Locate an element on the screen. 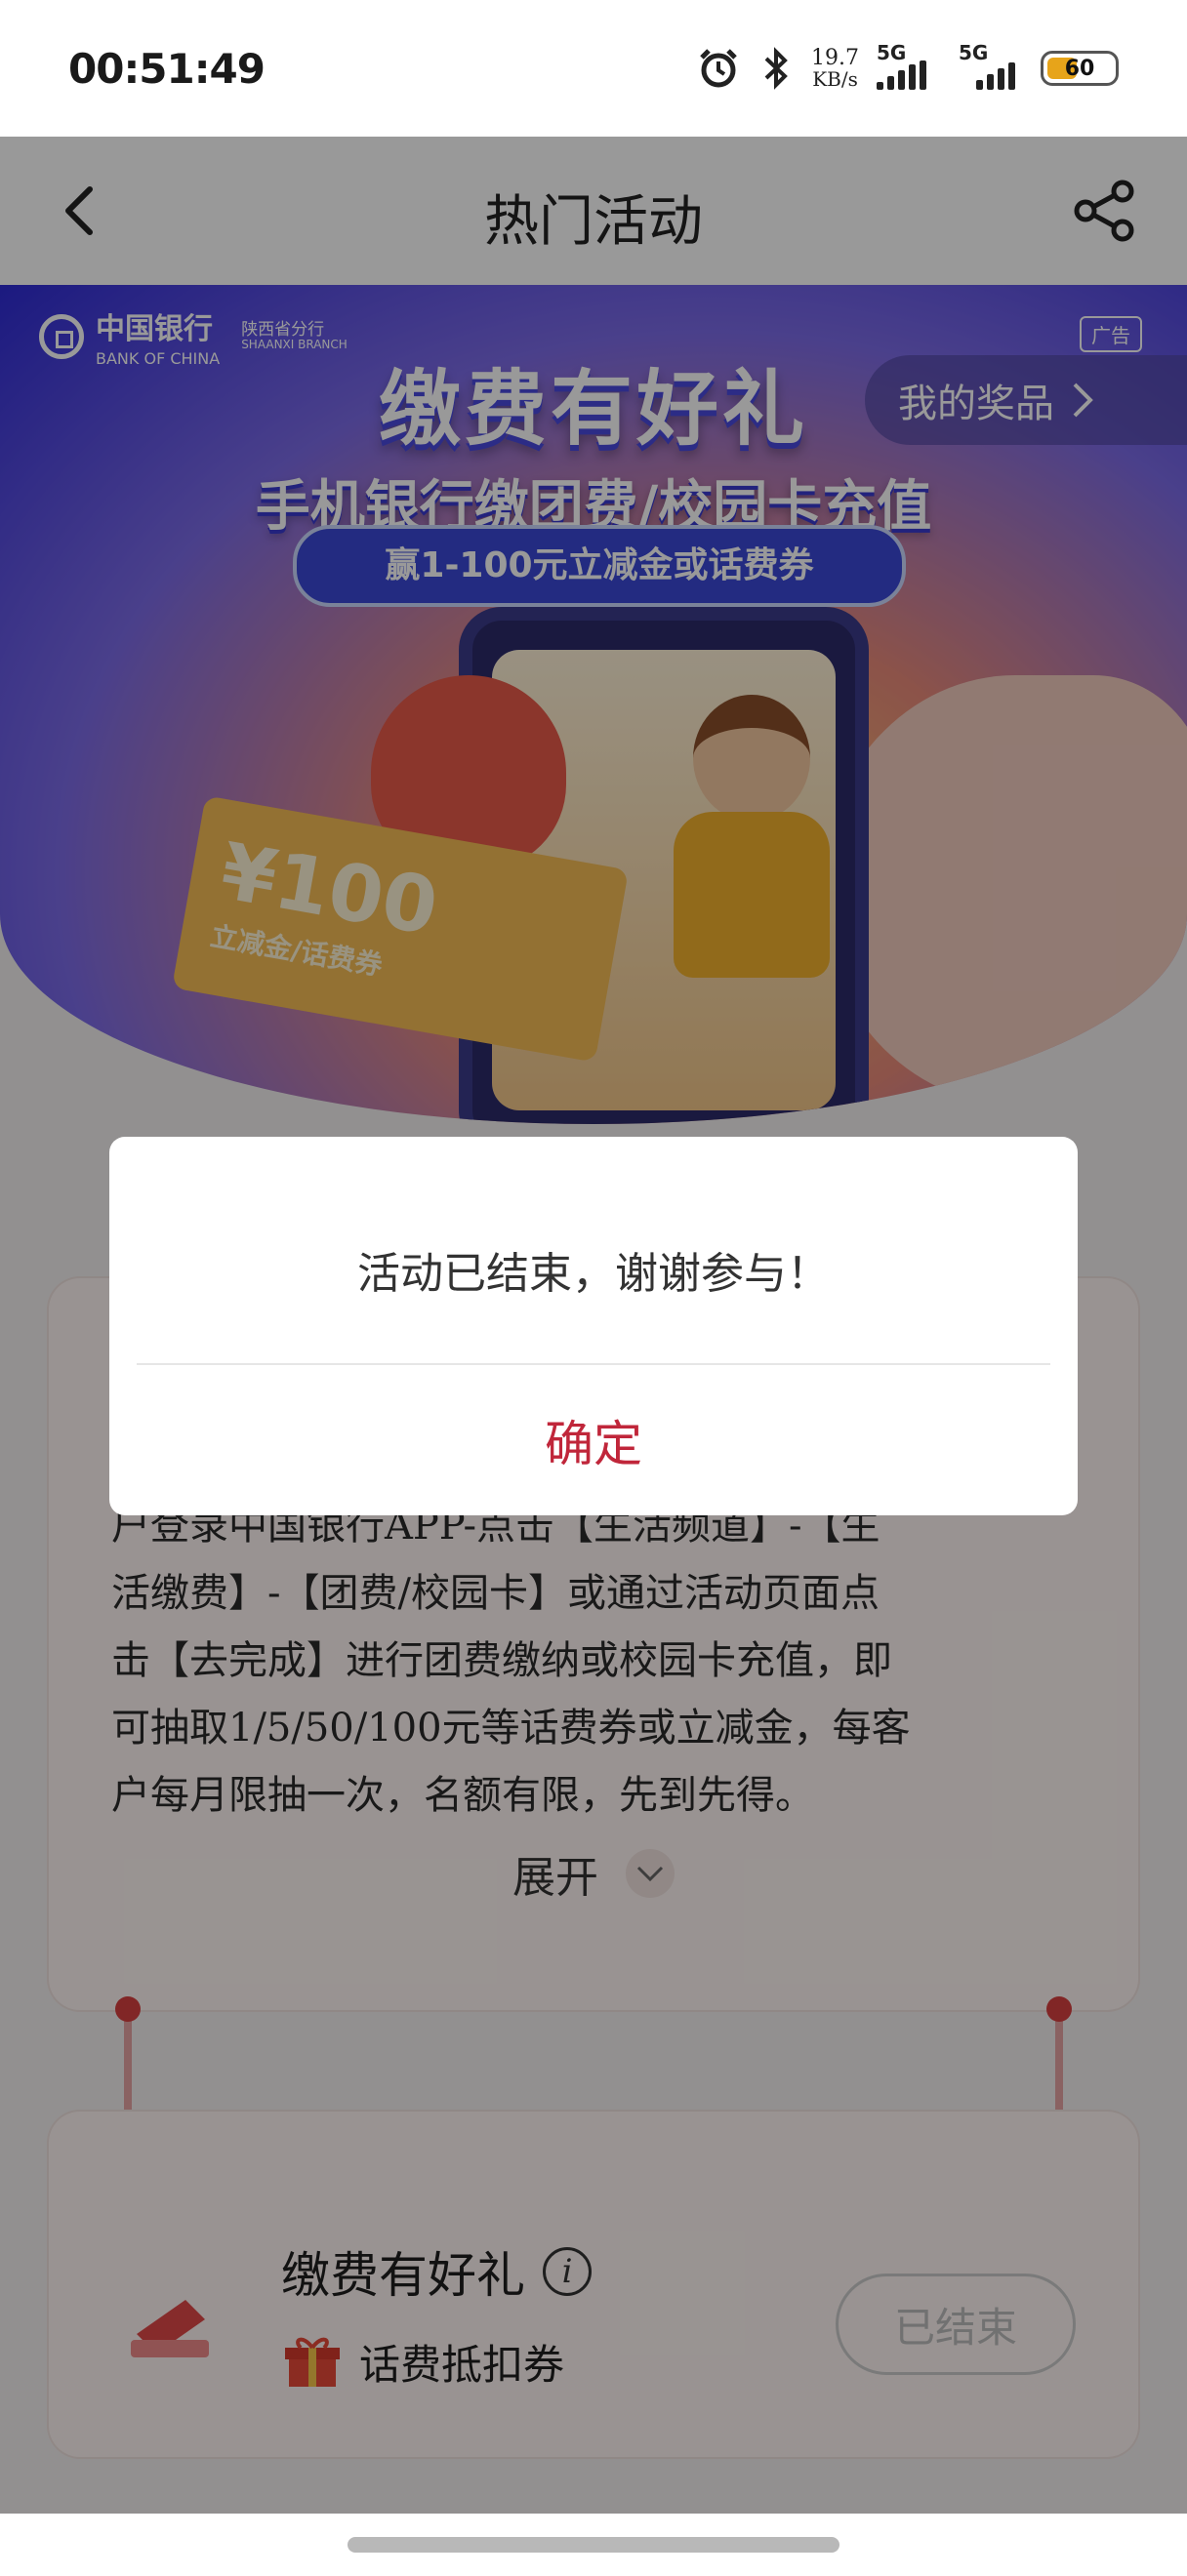  signal-sim1-icon: 5G is located at coordinates (909, 65).